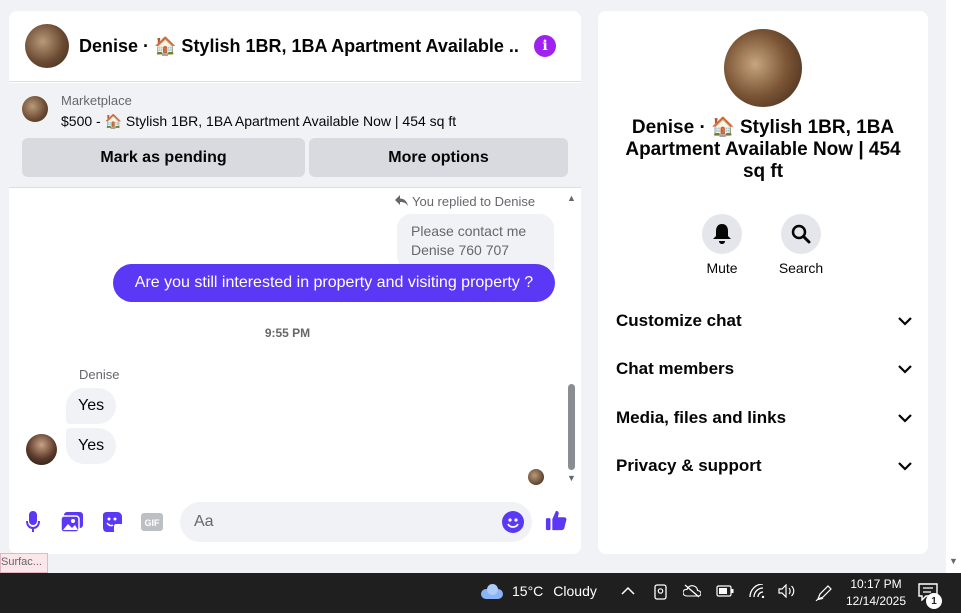 This screenshot has height=613, width=961. Describe the element at coordinates (35, 109) in the screenshot. I see `listing-thumbnail` at that location.